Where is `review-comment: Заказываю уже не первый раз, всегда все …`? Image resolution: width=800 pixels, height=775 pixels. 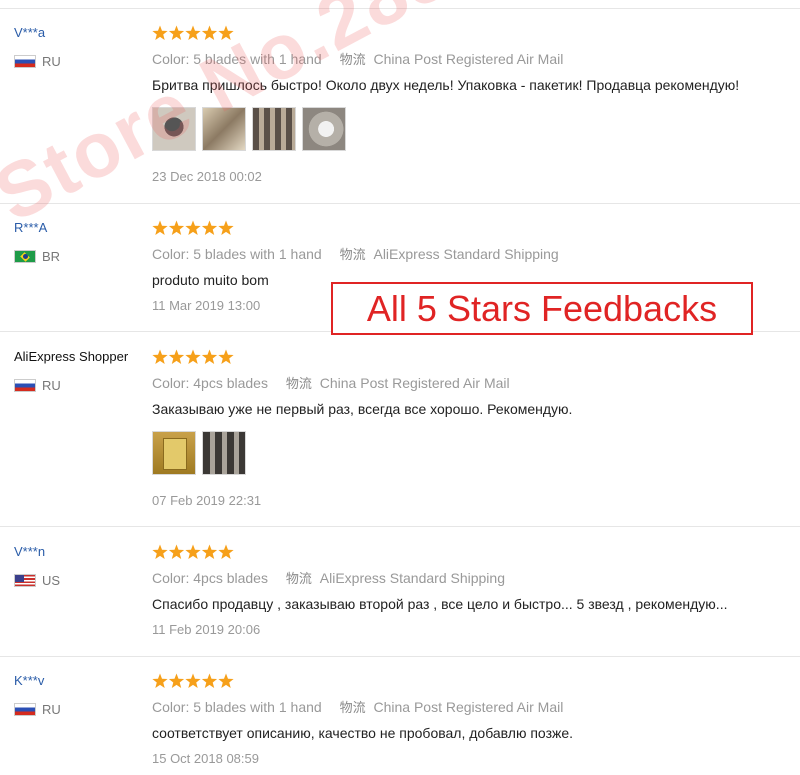 review-comment: Заказываю уже не первый раз, всегда все … is located at coordinates (362, 409).